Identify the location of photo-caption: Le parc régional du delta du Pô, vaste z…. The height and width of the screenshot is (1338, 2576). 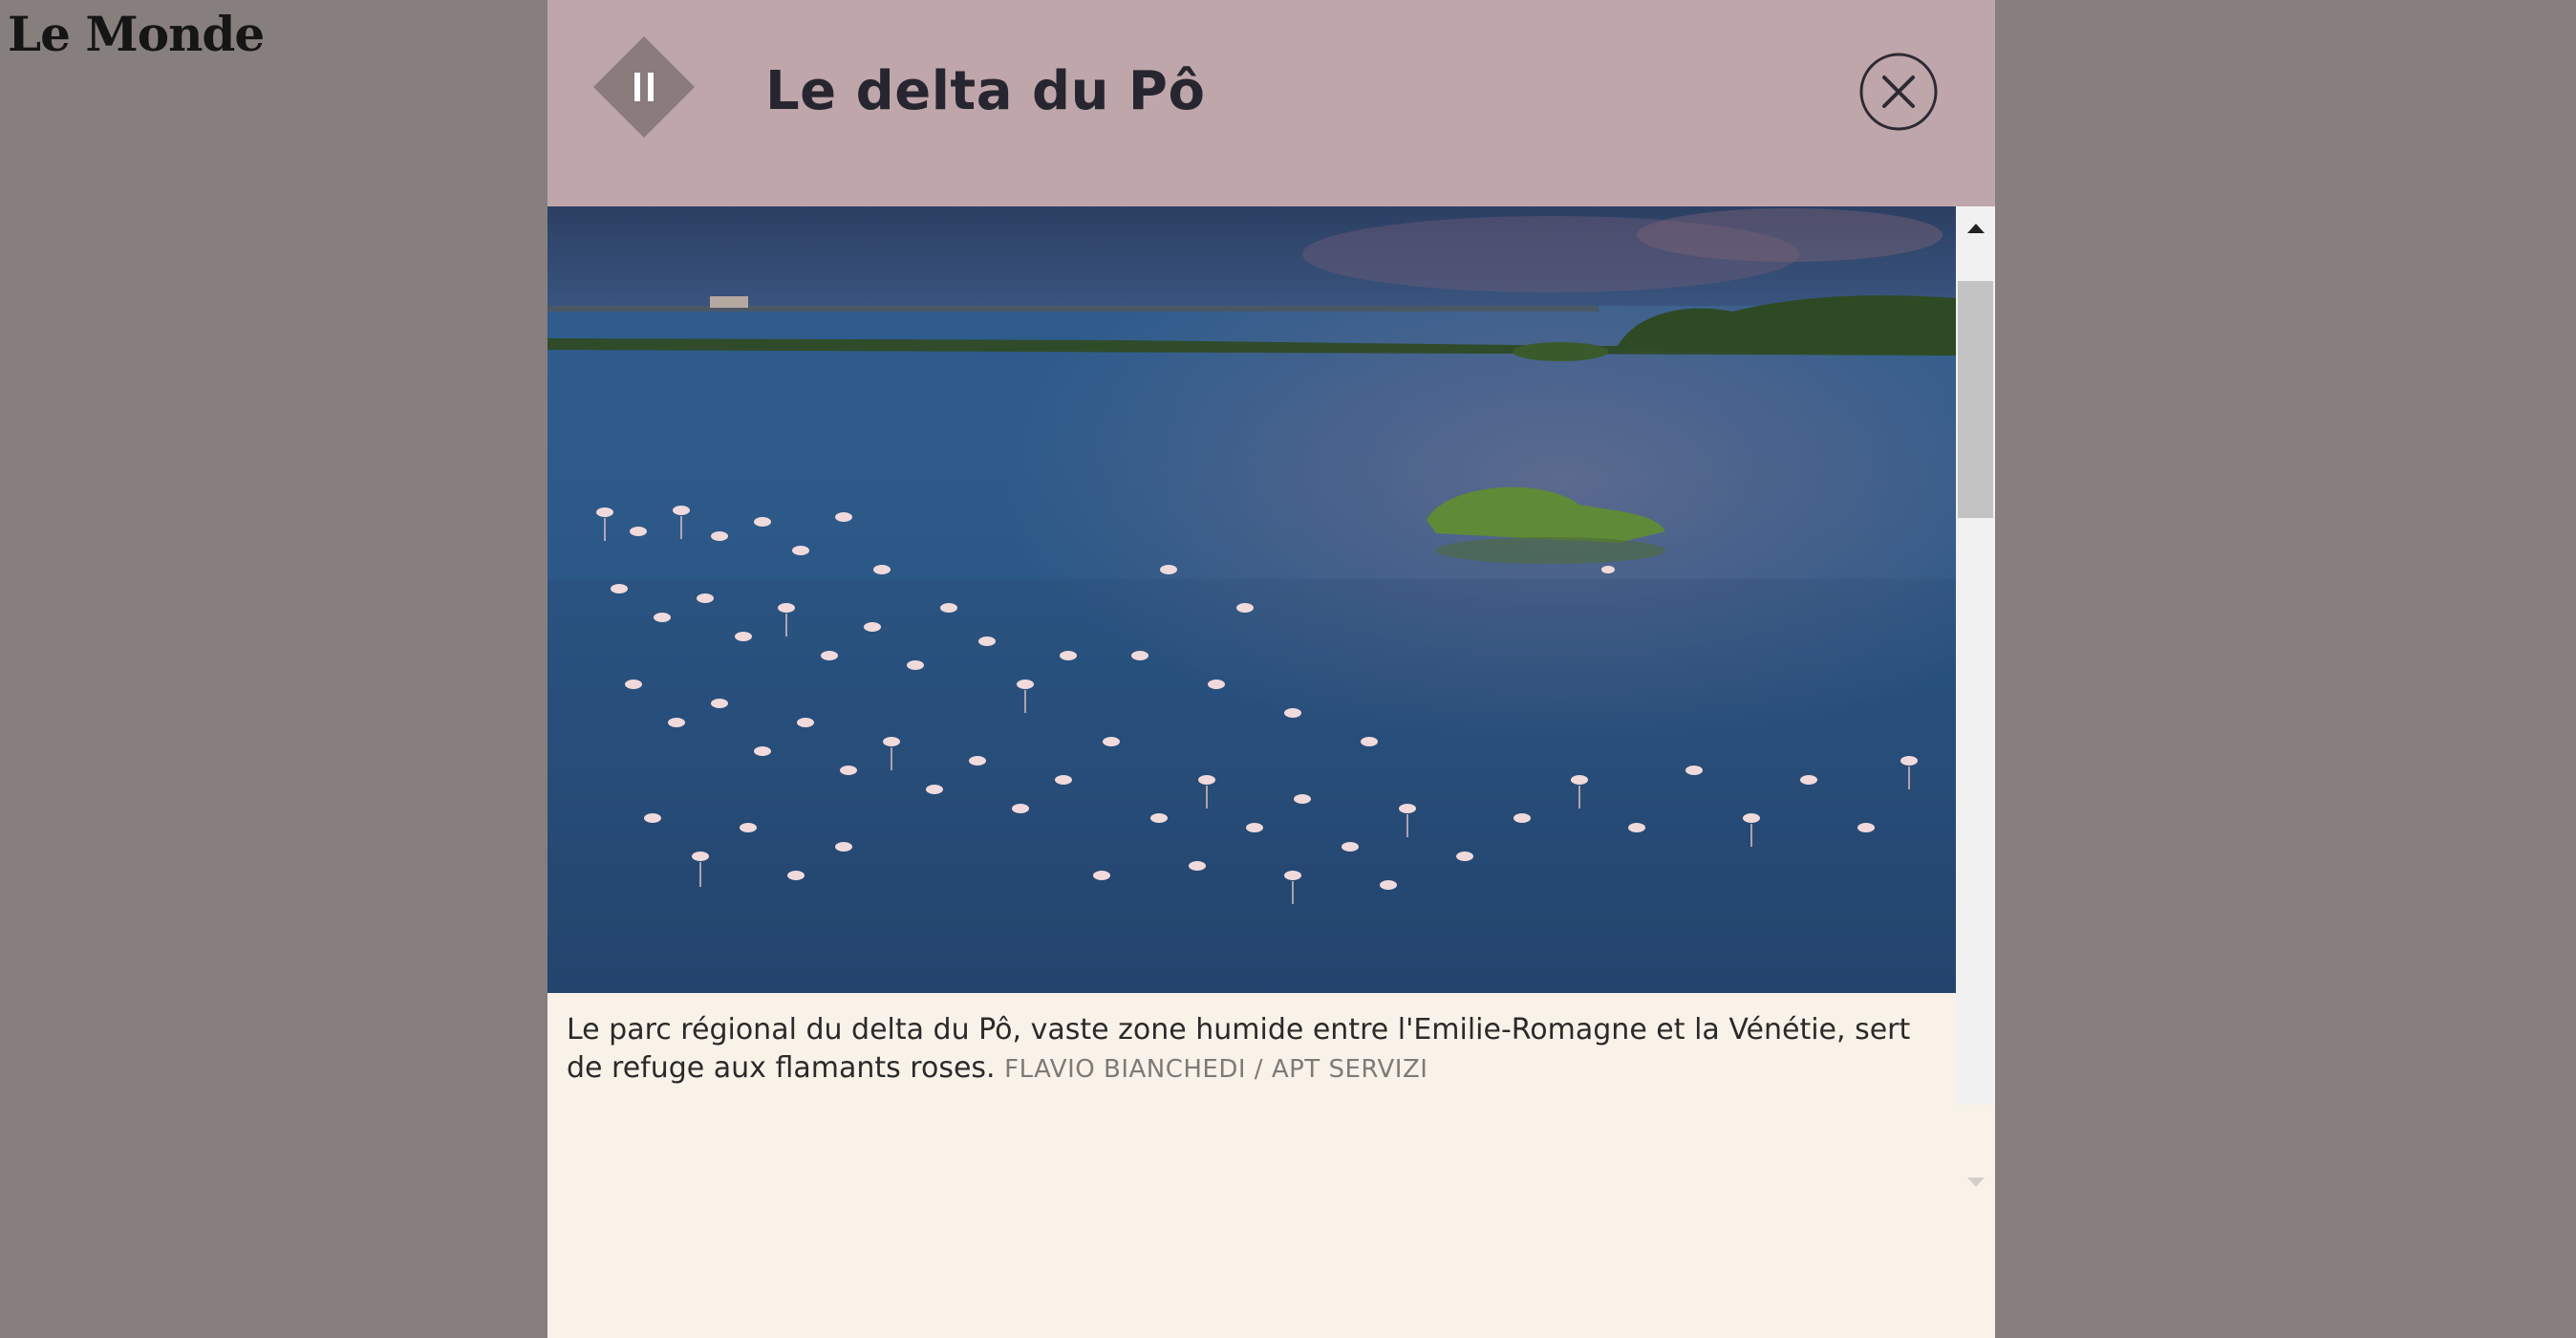
(1255, 1050).